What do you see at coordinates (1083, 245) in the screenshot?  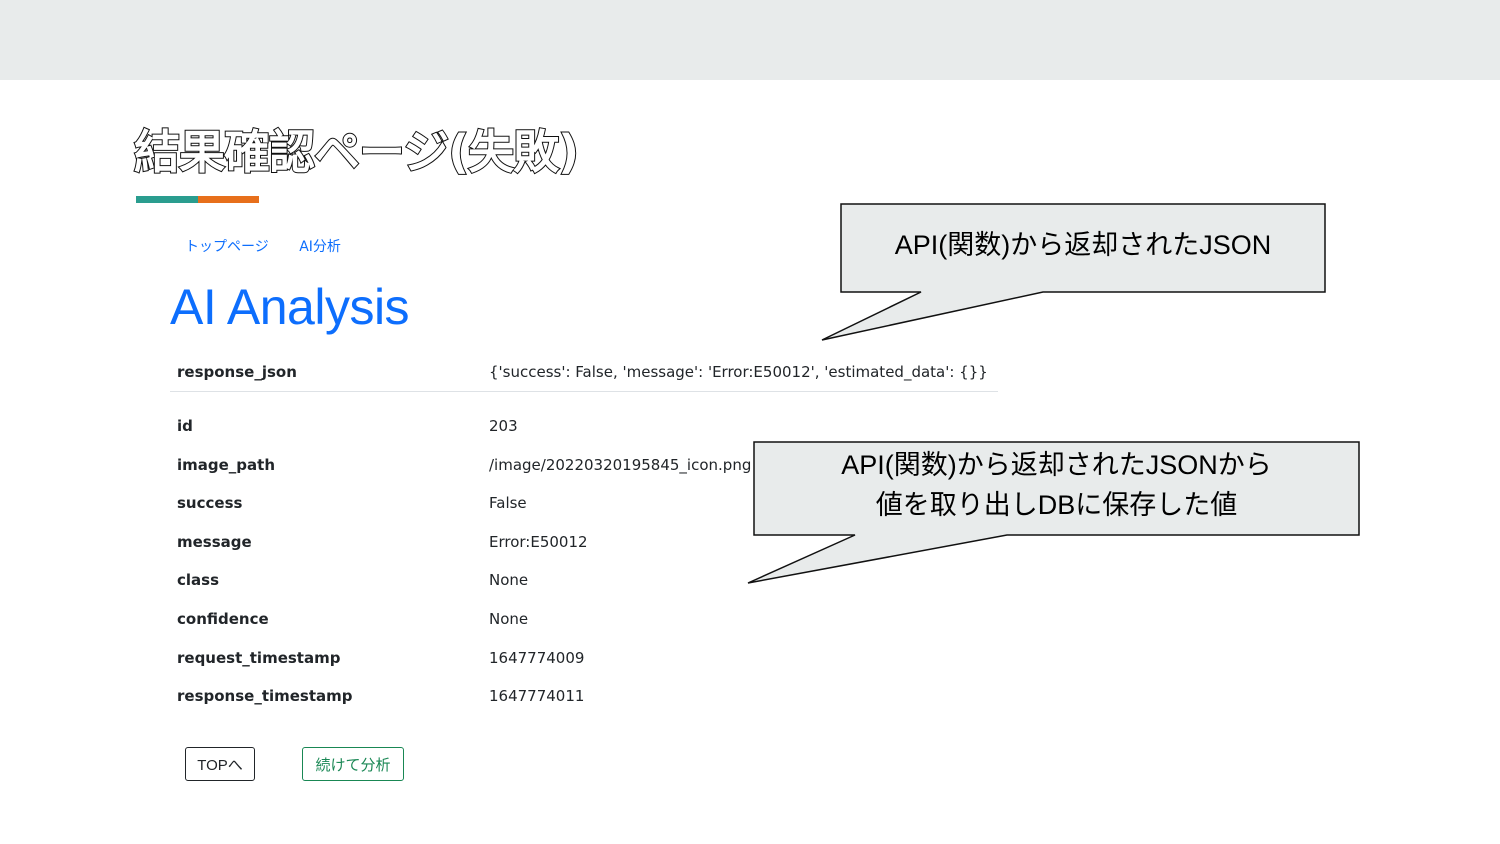 I see `callout-1-text: API(関数)から返却されたJSON` at bounding box center [1083, 245].